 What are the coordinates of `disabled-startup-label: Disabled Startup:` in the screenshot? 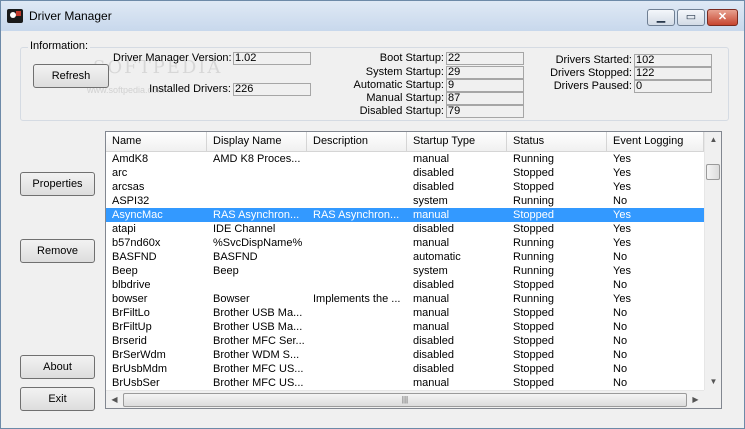 It's located at (401, 111).